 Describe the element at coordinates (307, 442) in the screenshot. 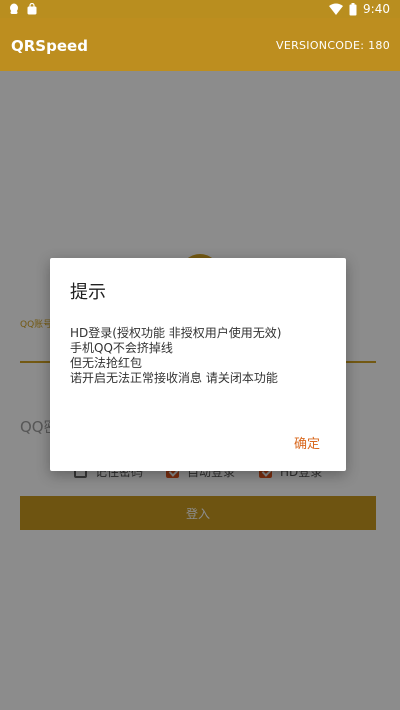

I see `dialog-ok-button: 确定` at that location.